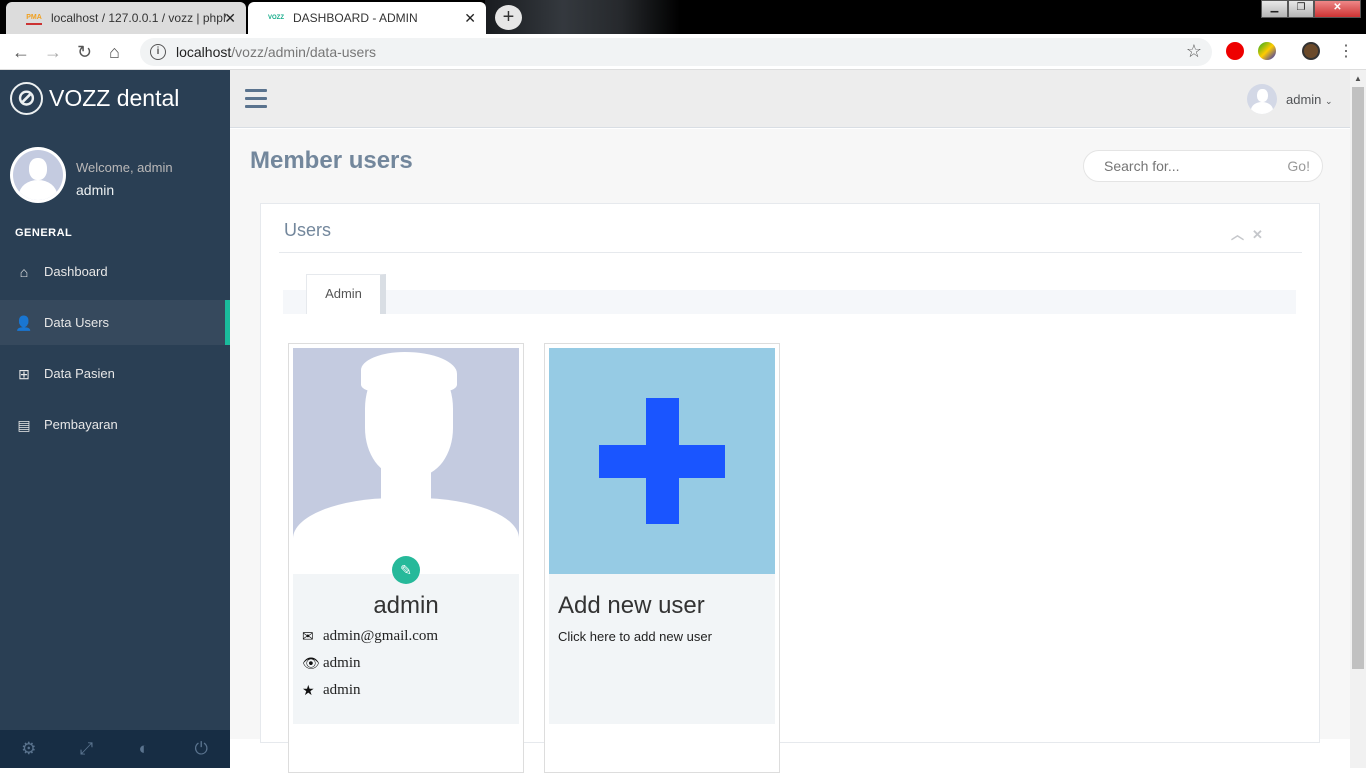  I want to click on eye-slash-icon: ◐, so click(144, 749).